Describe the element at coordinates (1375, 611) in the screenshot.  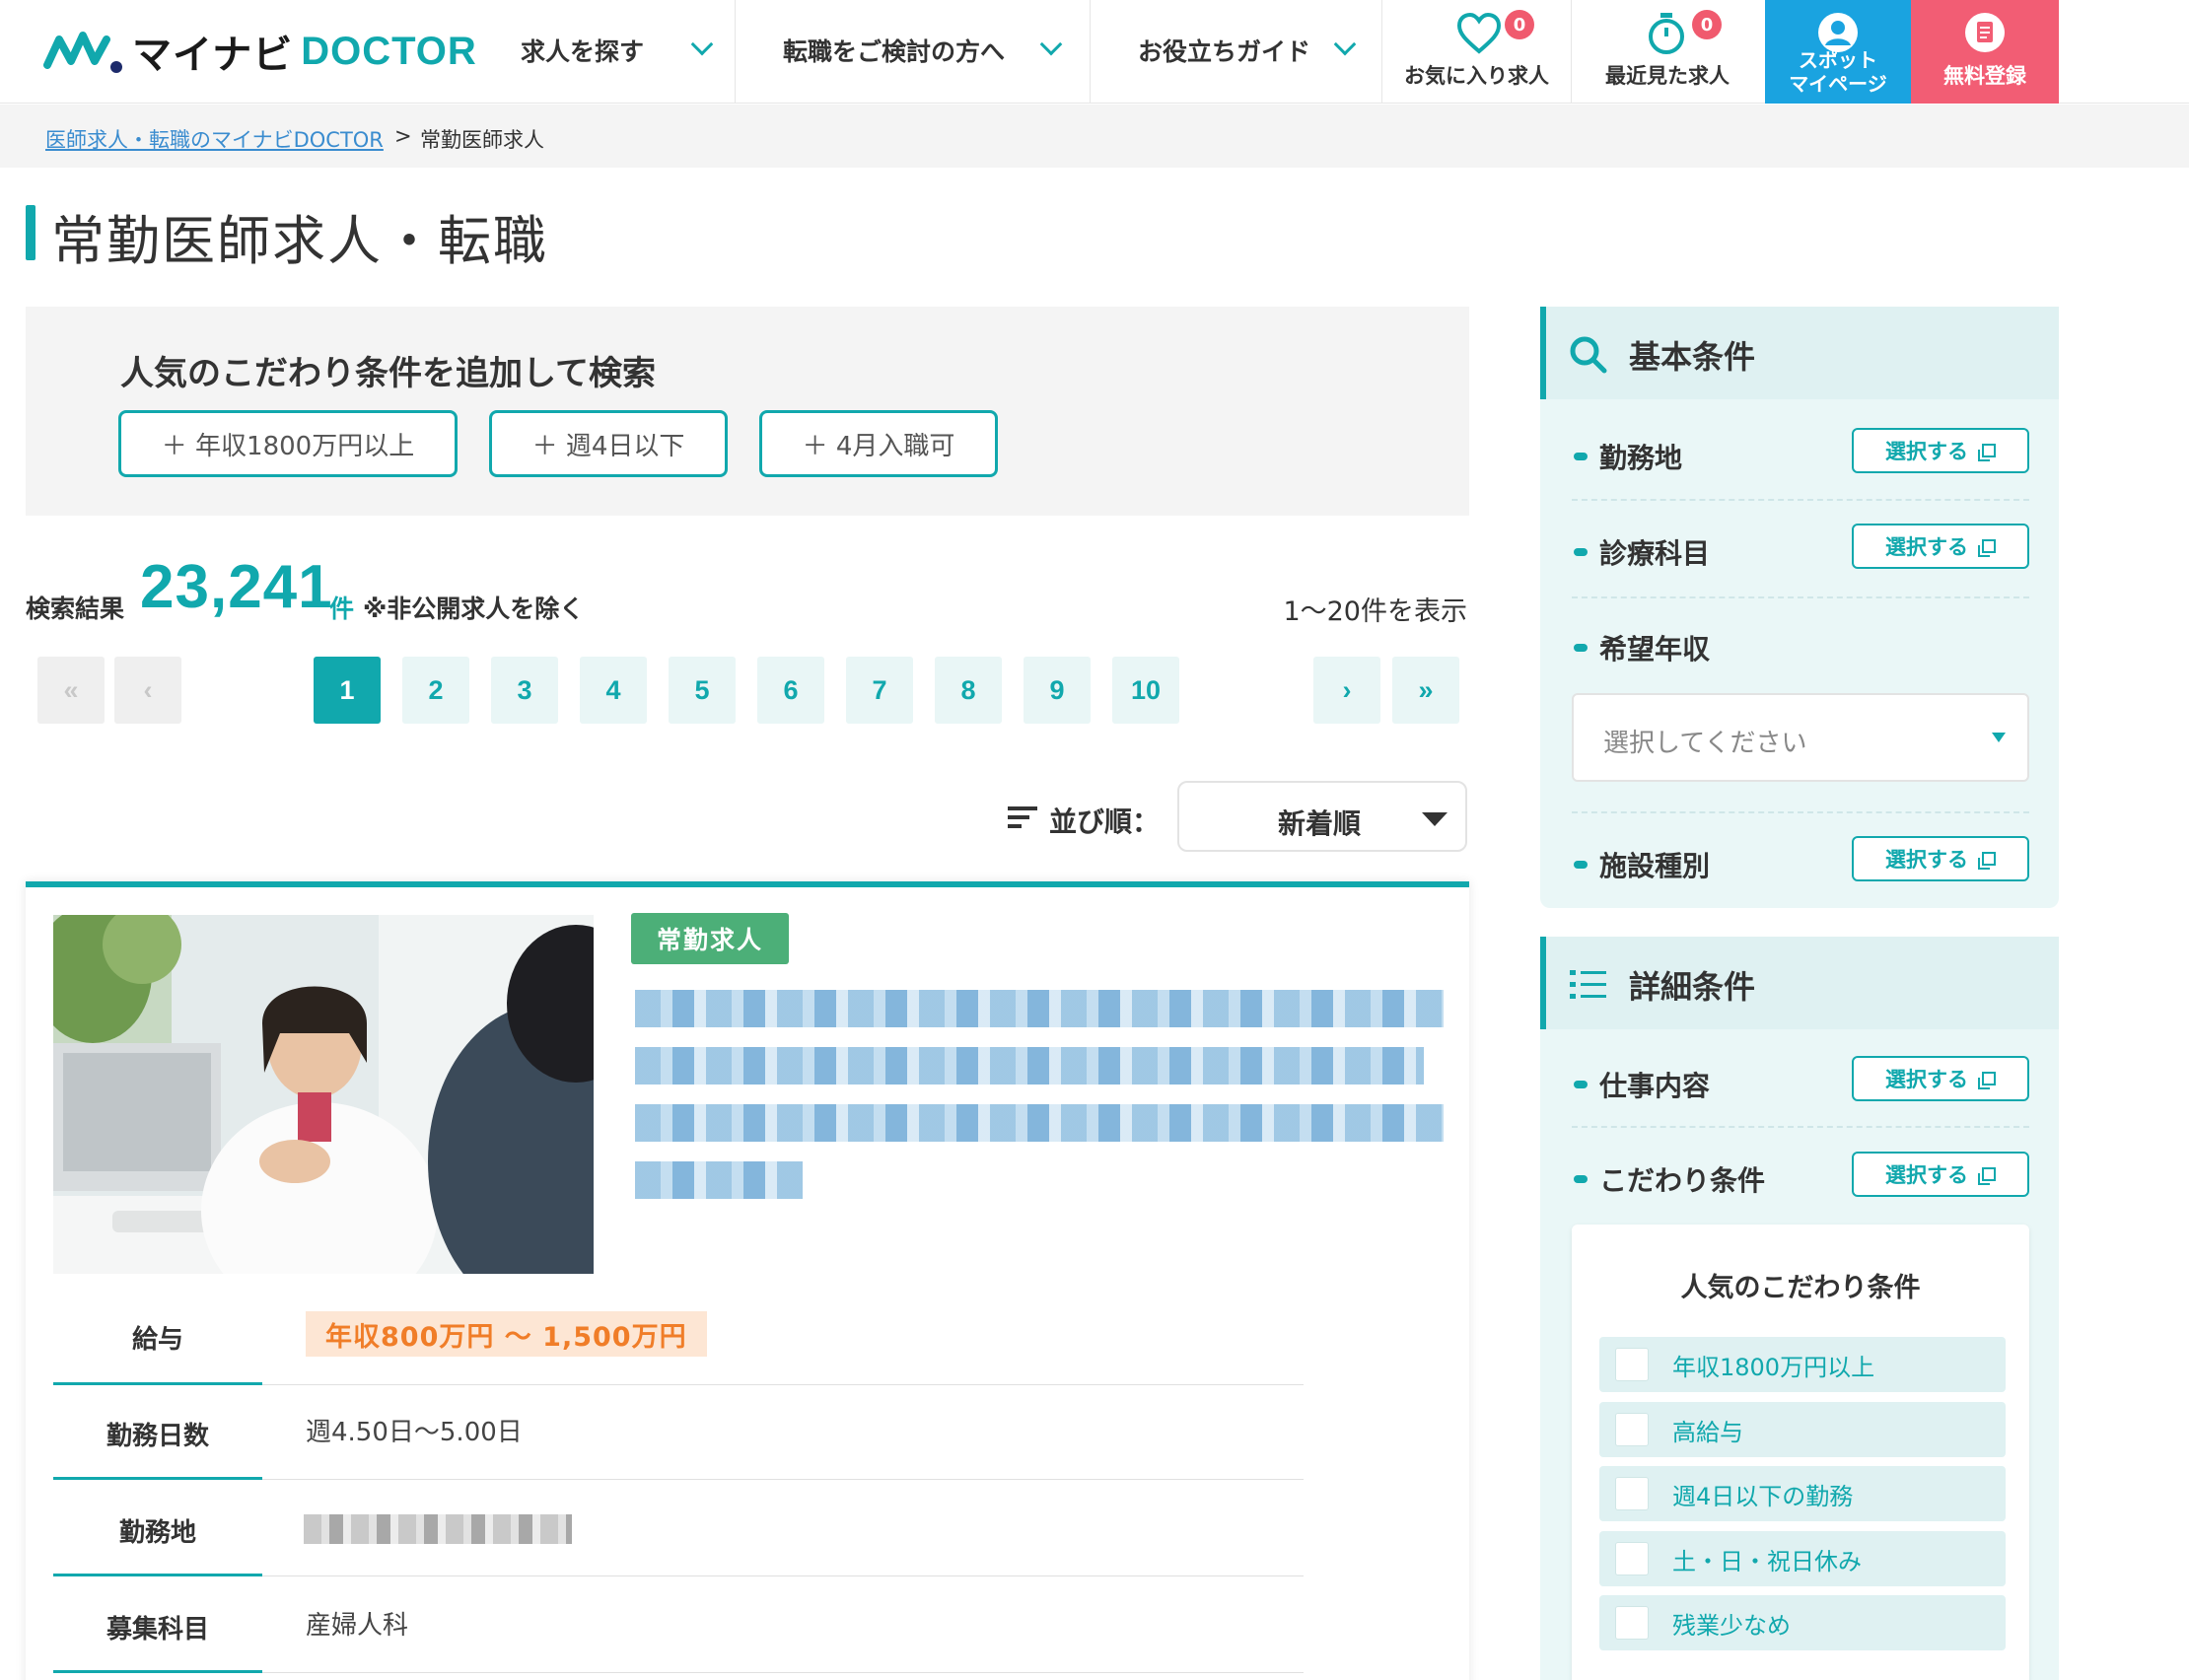
I see `results-range: 1〜20件を表示` at that location.